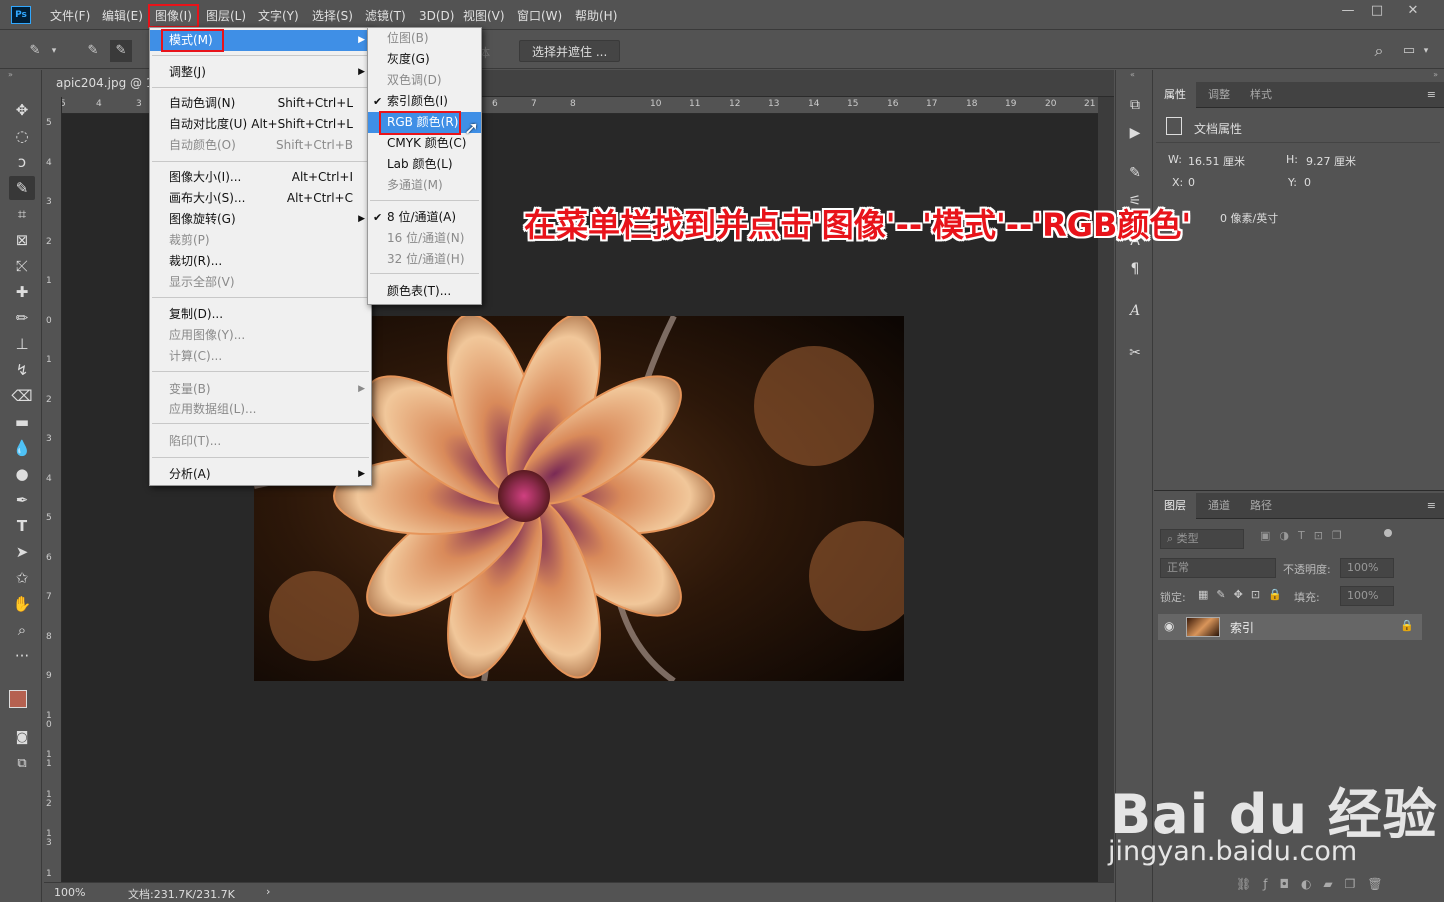 The width and height of the screenshot is (1444, 902). What do you see at coordinates (361, 389) in the screenshot?
I see `submenu-arrow-icon: ▶` at bounding box center [361, 389].